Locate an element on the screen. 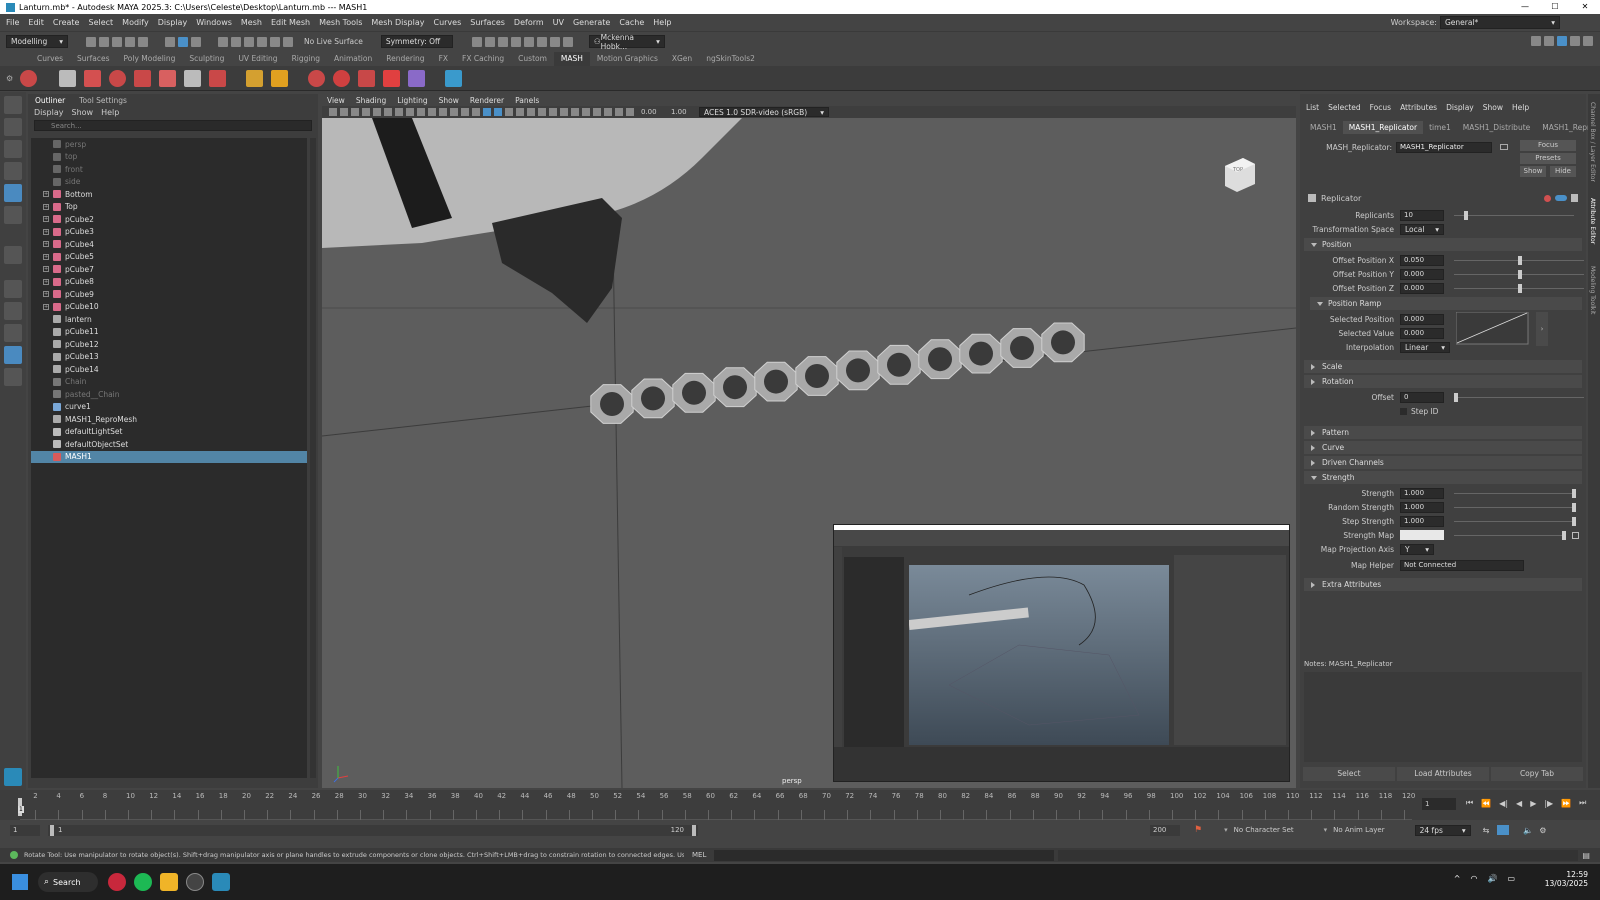 This screenshot has height=900, width=1600. offset-knob is located at coordinates (1456, 397).